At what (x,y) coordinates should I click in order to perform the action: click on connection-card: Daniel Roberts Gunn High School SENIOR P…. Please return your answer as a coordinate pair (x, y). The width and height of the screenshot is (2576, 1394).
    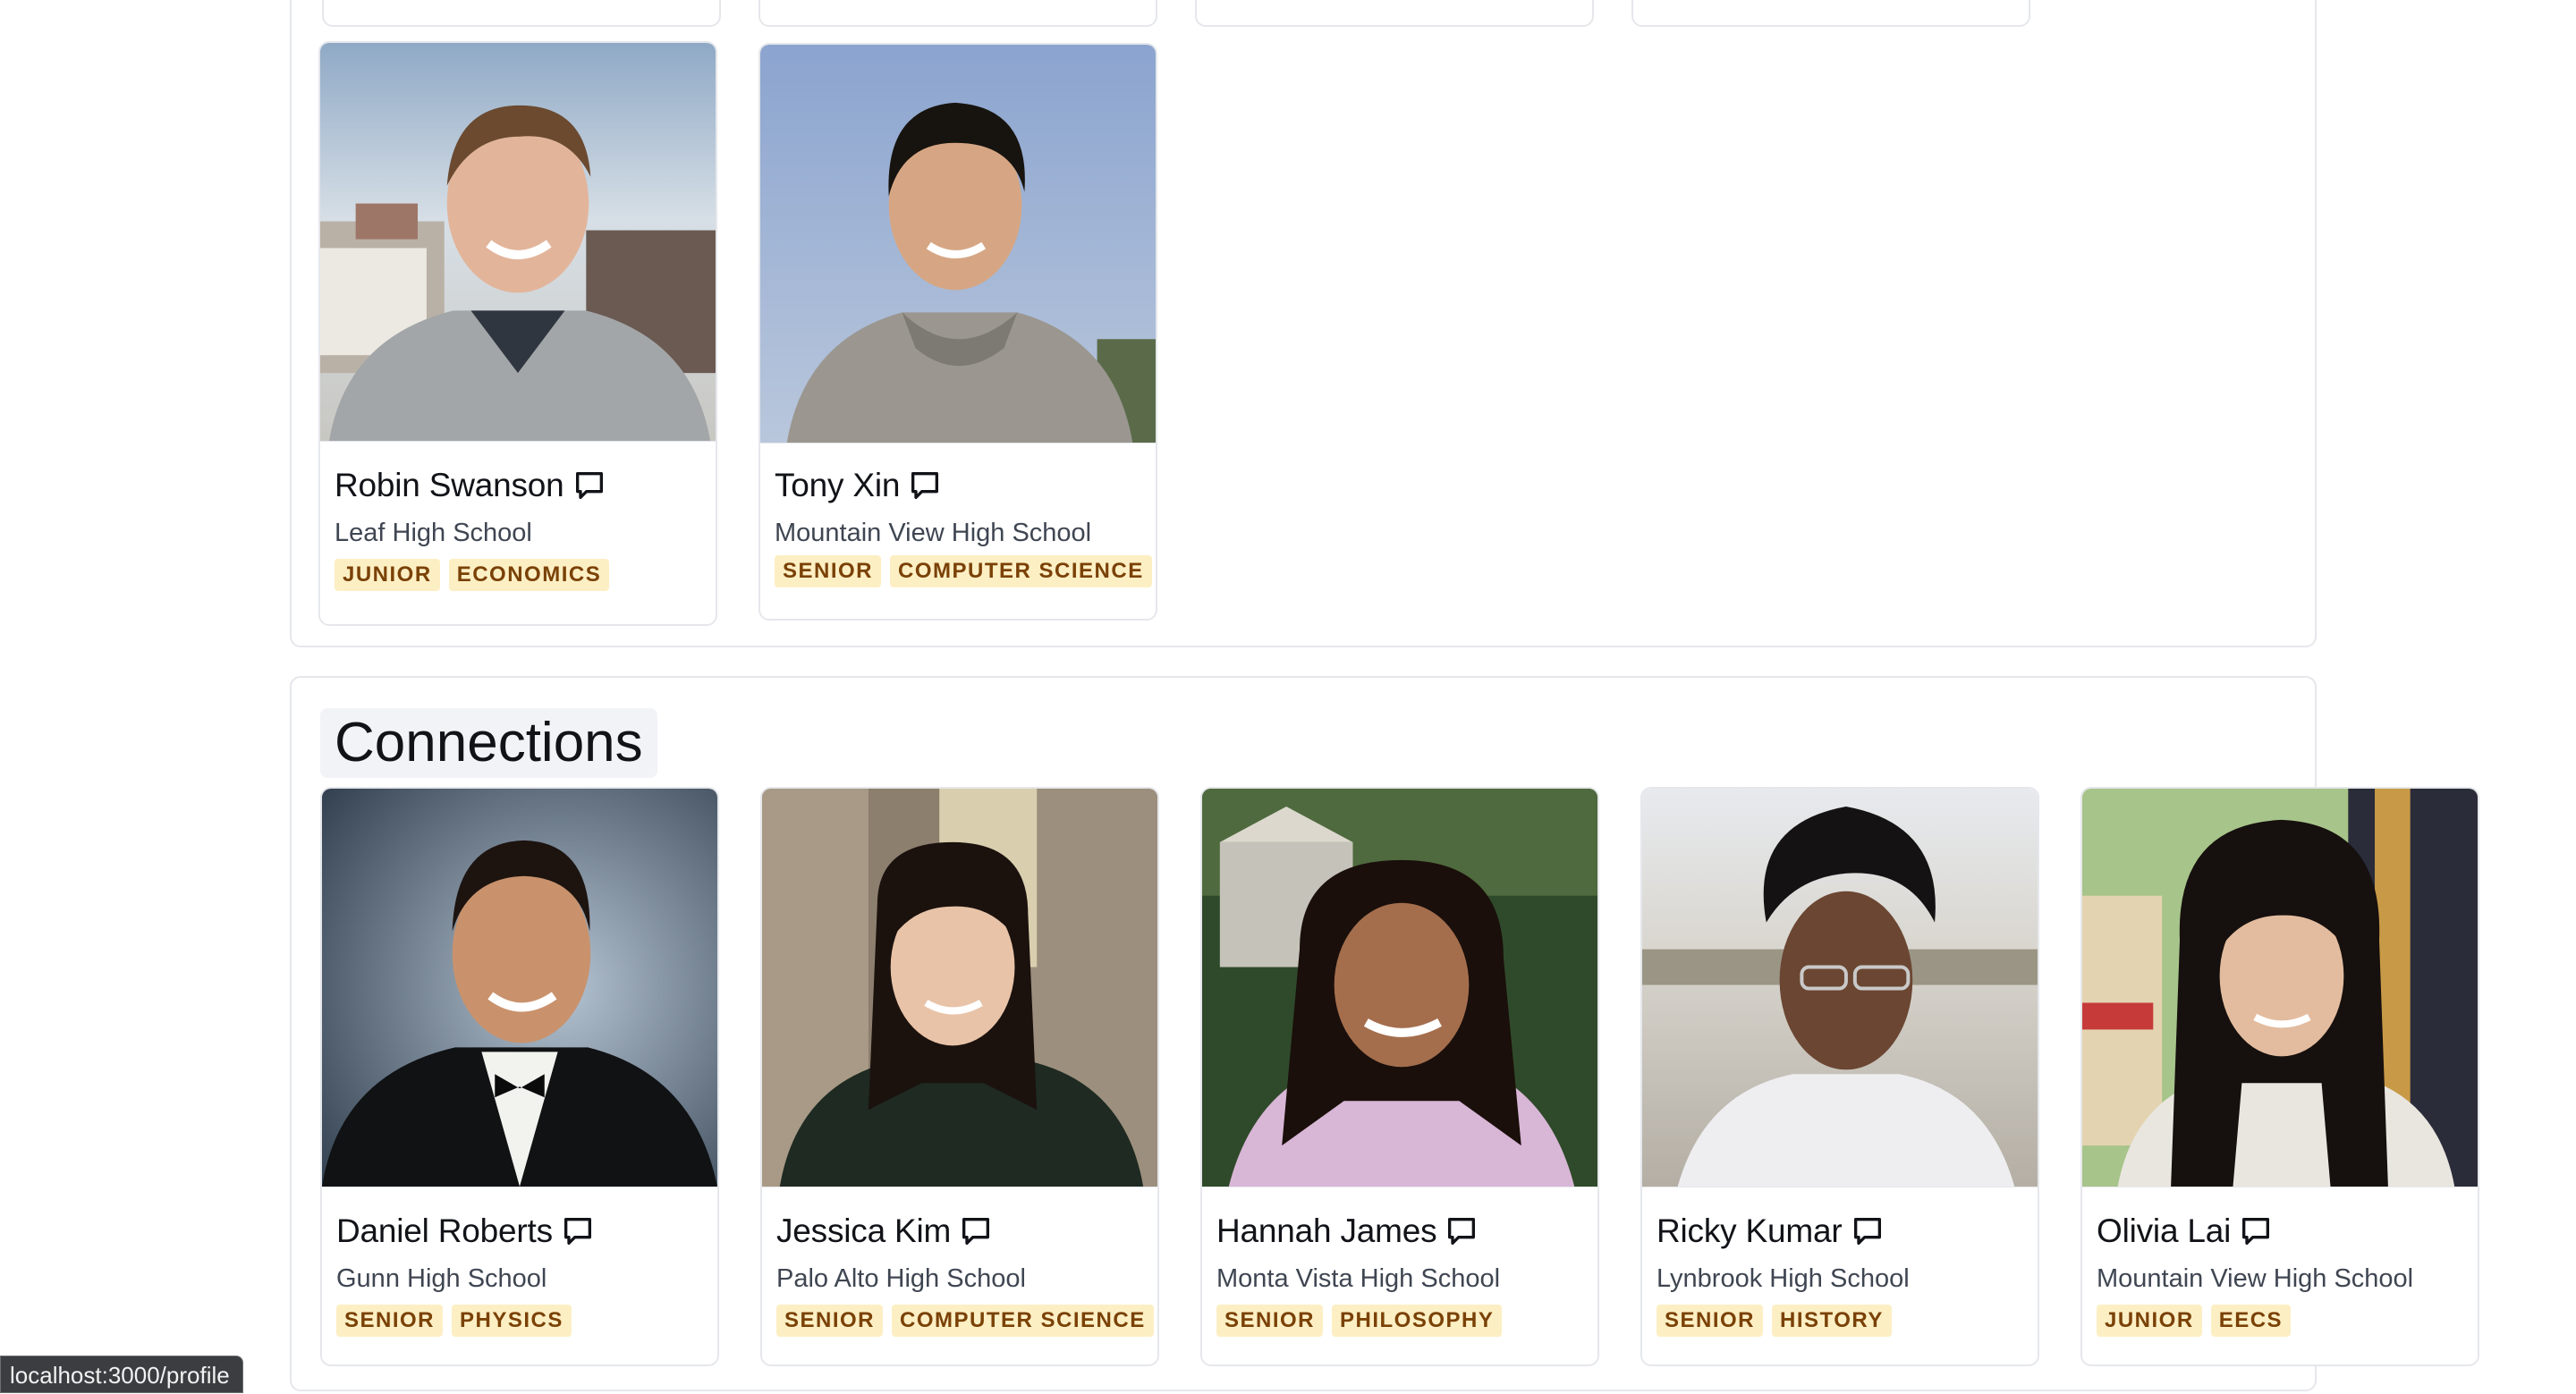
    Looking at the image, I should click on (519, 1076).